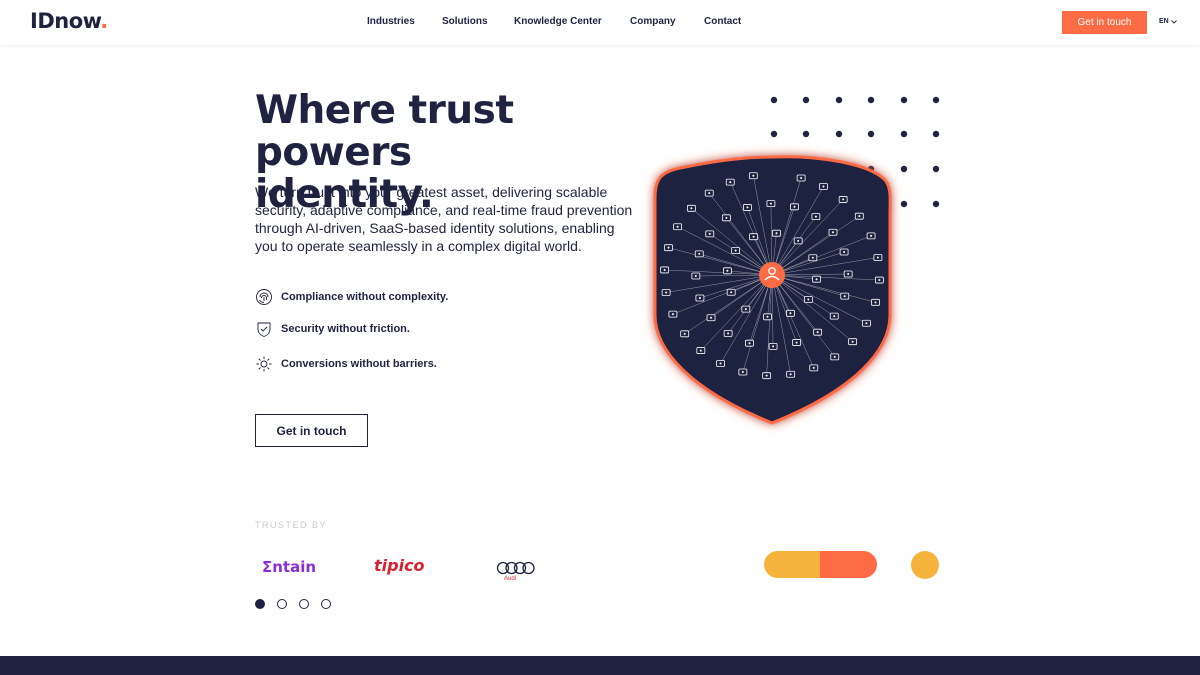 This screenshot has height=675, width=1200. I want to click on decorative-circle, so click(925, 565).